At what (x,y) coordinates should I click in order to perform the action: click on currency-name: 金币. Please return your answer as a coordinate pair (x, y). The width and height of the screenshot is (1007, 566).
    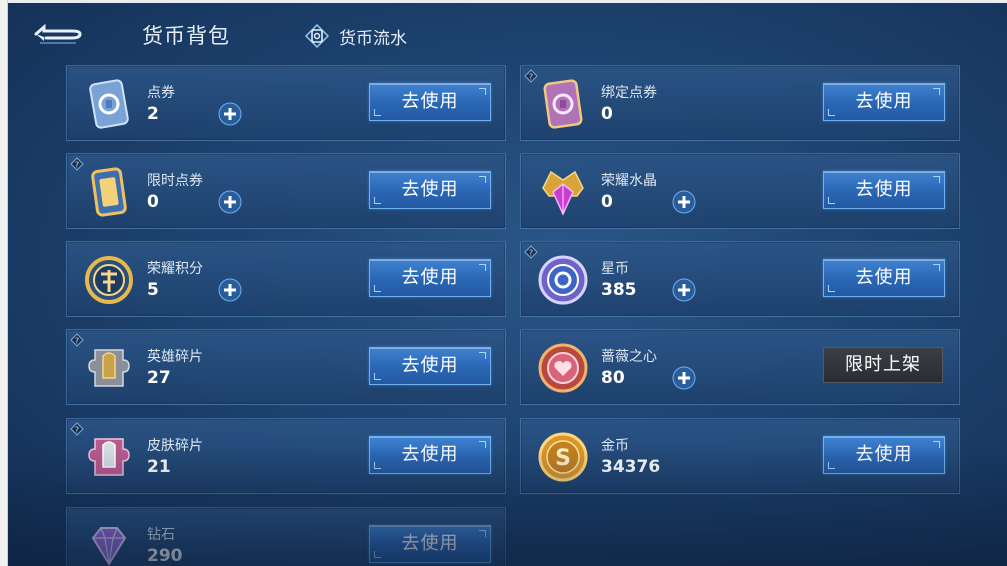
    Looking at the image, I should click on (615, 446).